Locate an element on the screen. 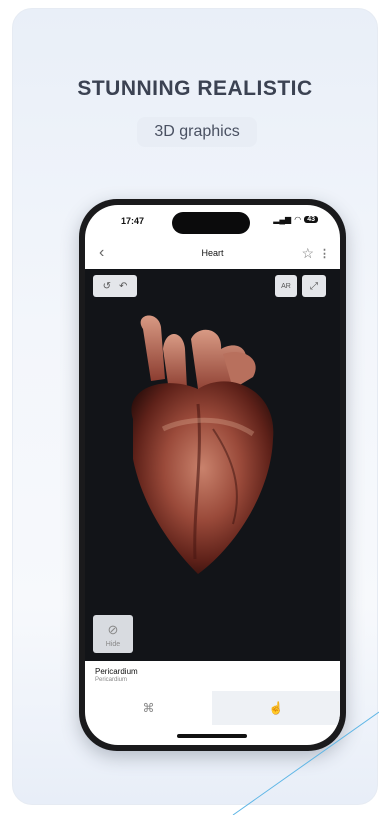 The height and width of the screenshot is (815, 379). wifi-icon: ◠ is located at coordinates (298, 219).